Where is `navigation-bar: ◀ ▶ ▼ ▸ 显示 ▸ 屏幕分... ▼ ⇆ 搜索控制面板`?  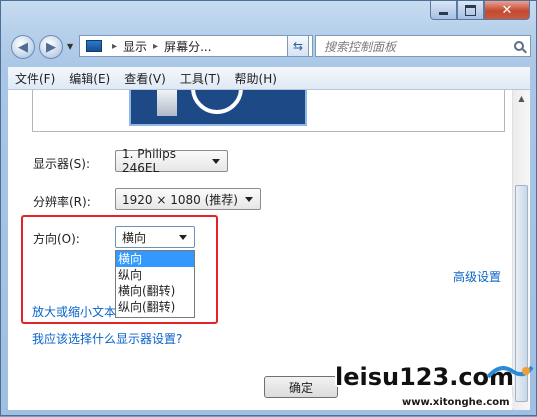 navigation-bar: ◀ ▶ ▼ ▸ 显示 ▸ 屏幕分... ▼ ⇆ 搜索控制面板 is located at coordinates (271, 48).